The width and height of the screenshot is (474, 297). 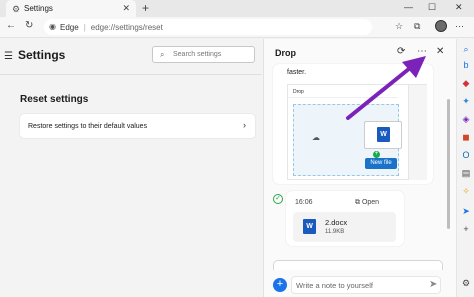 I want to click on new-file-label: New file, so click(x=381, y=163).